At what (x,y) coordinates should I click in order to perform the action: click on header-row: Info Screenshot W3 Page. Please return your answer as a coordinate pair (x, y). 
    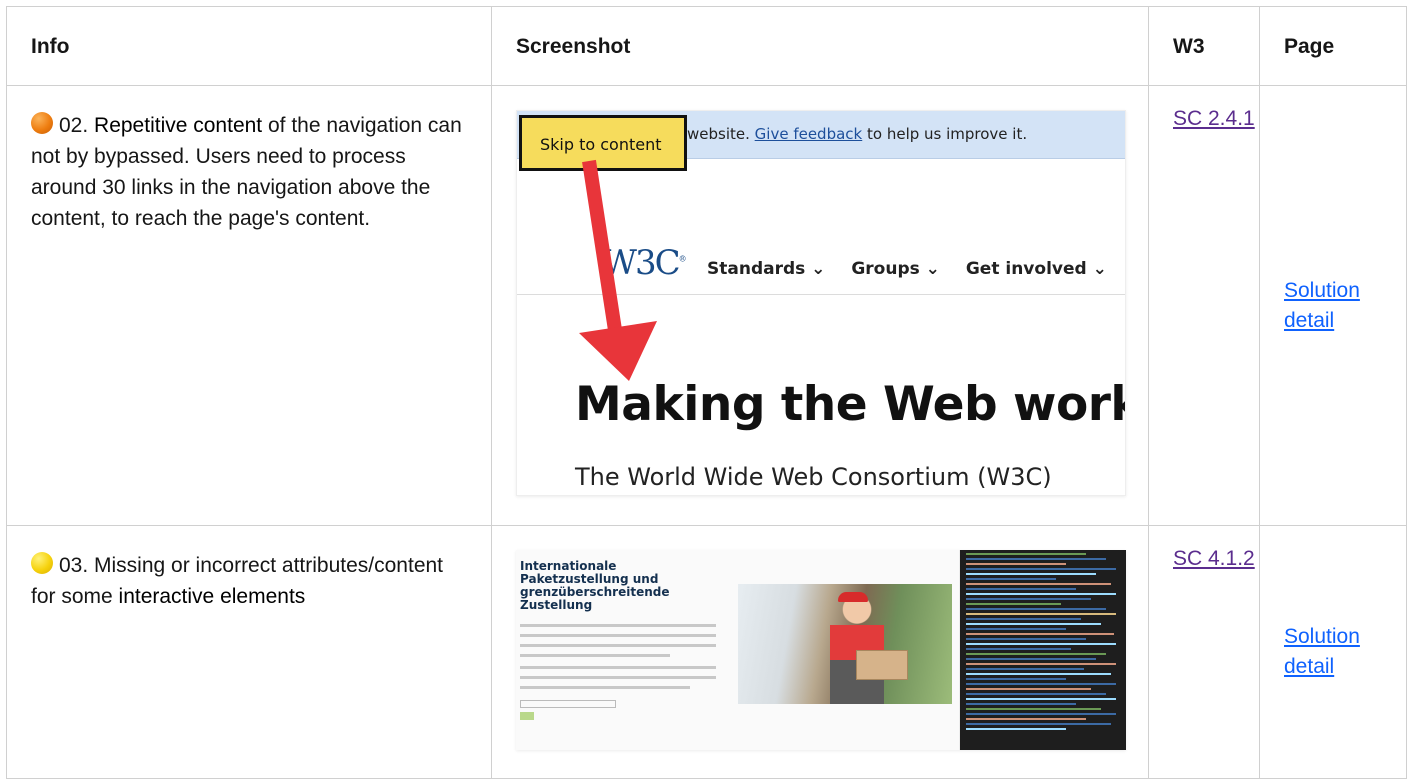
    Looking at the image, I should click on (706, 46).